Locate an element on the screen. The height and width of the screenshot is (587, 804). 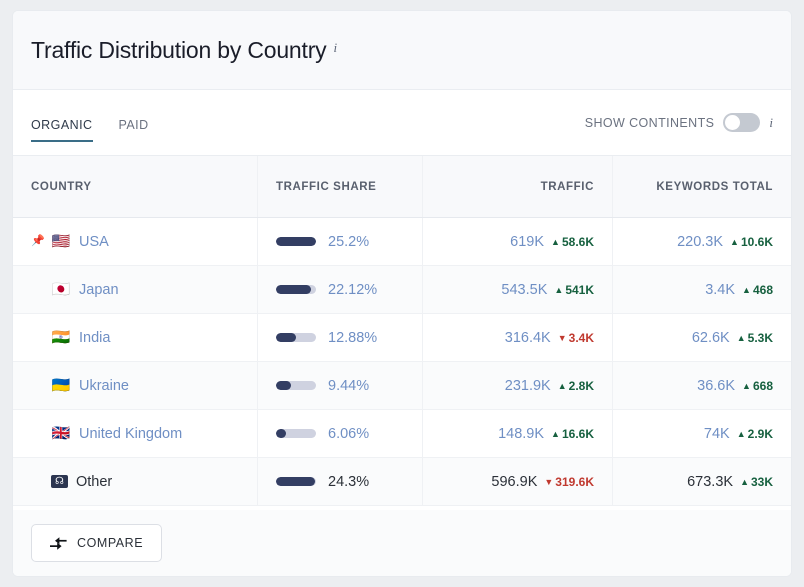
table-row: 📌 🇺🇸 USA 25.2% 619K ▲ 58.6K 220.3K ▲ 10.6K is located at coordinates (402, 242).